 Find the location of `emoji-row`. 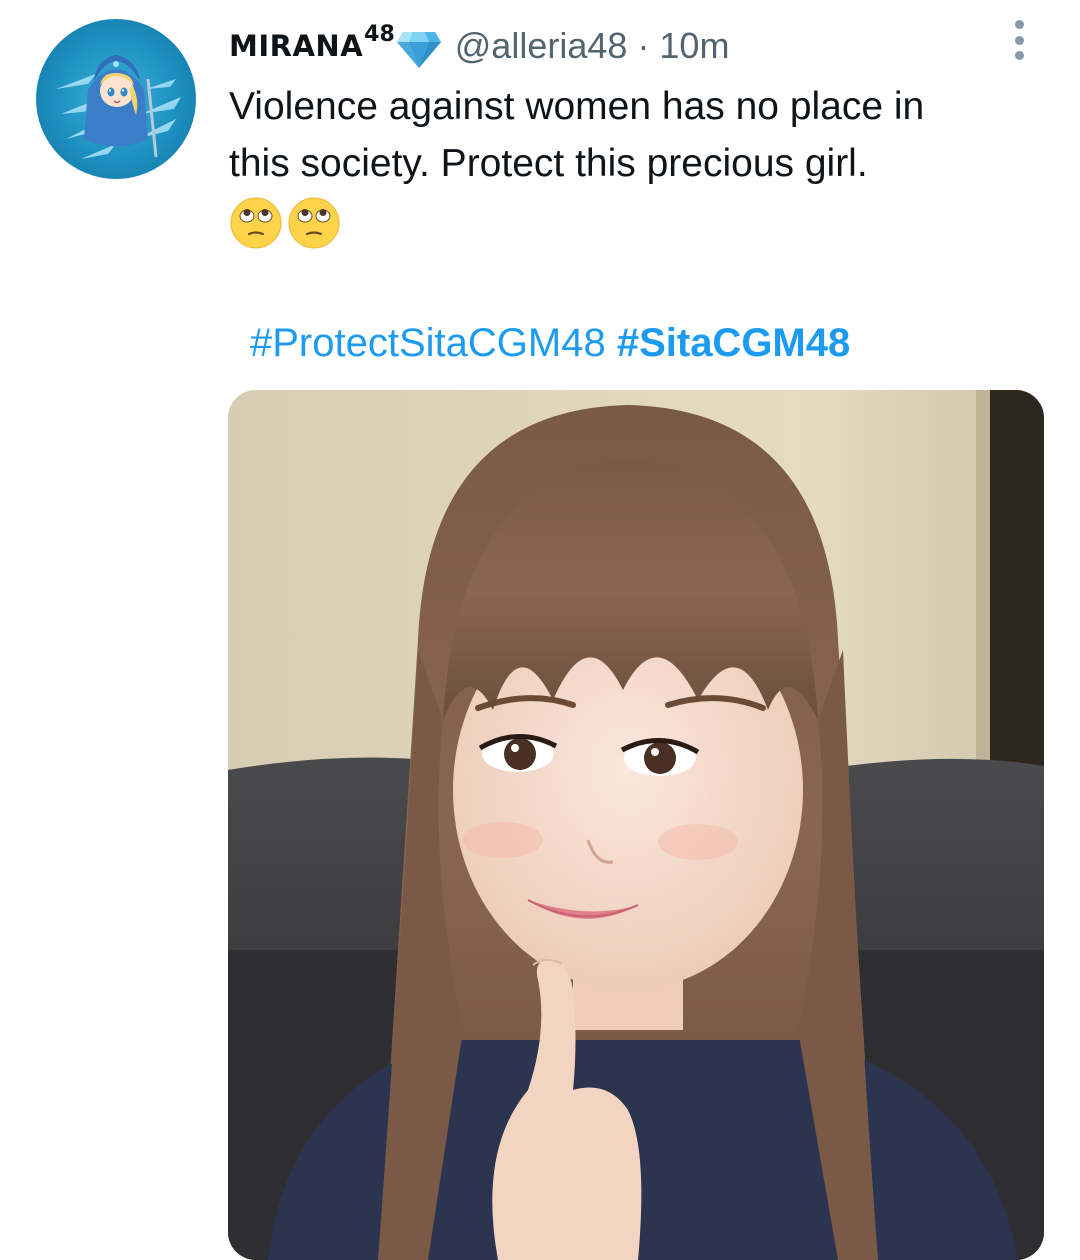

emoji-row is located at coordinates (287, 223).